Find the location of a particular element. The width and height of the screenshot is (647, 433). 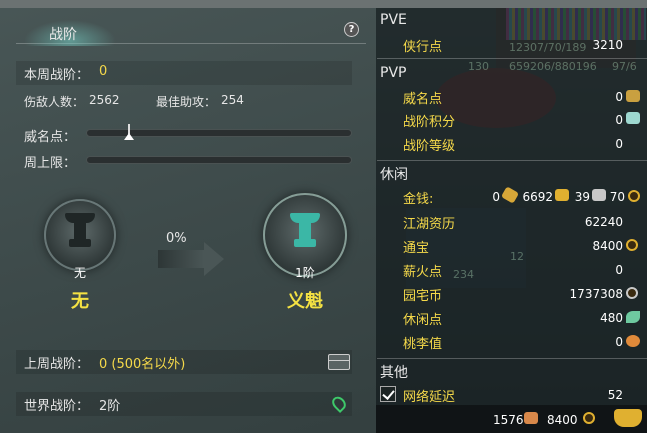

panel-title: 战阶 is located at coordinates (63, 35).